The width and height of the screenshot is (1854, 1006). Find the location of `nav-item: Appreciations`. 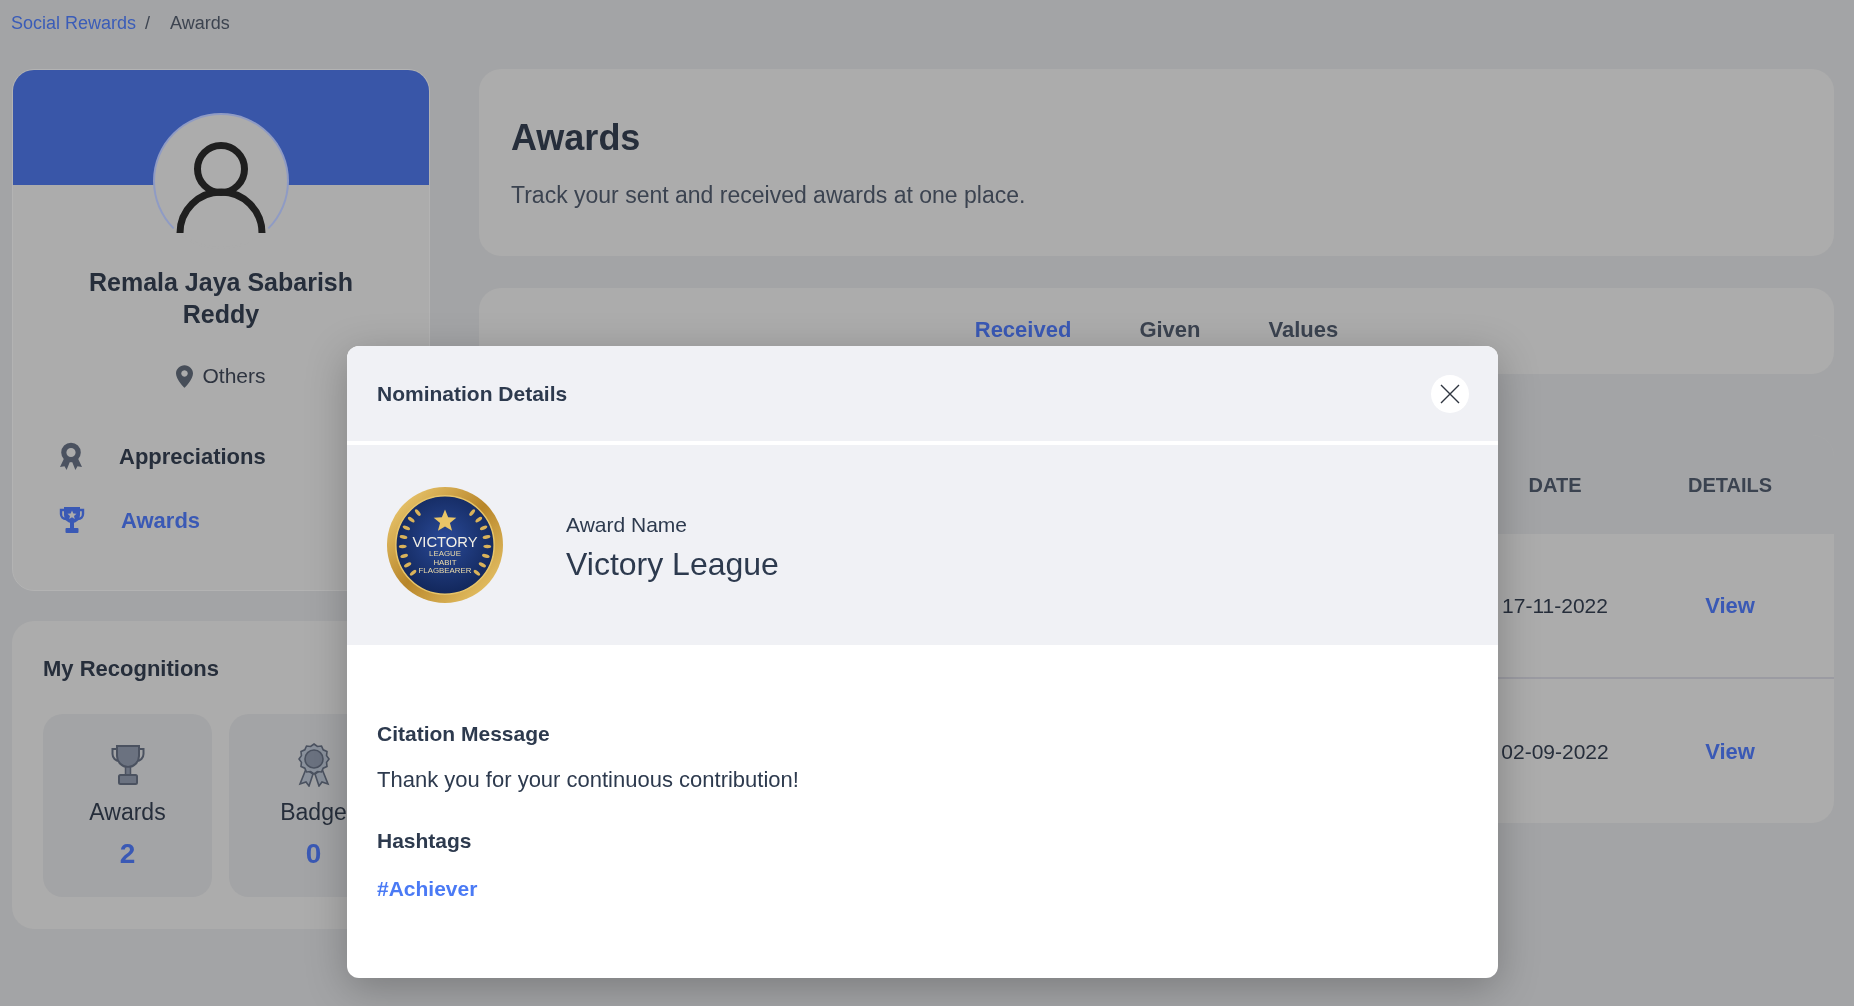

nav-item: Appreciations is located at coordinates (162, 456).